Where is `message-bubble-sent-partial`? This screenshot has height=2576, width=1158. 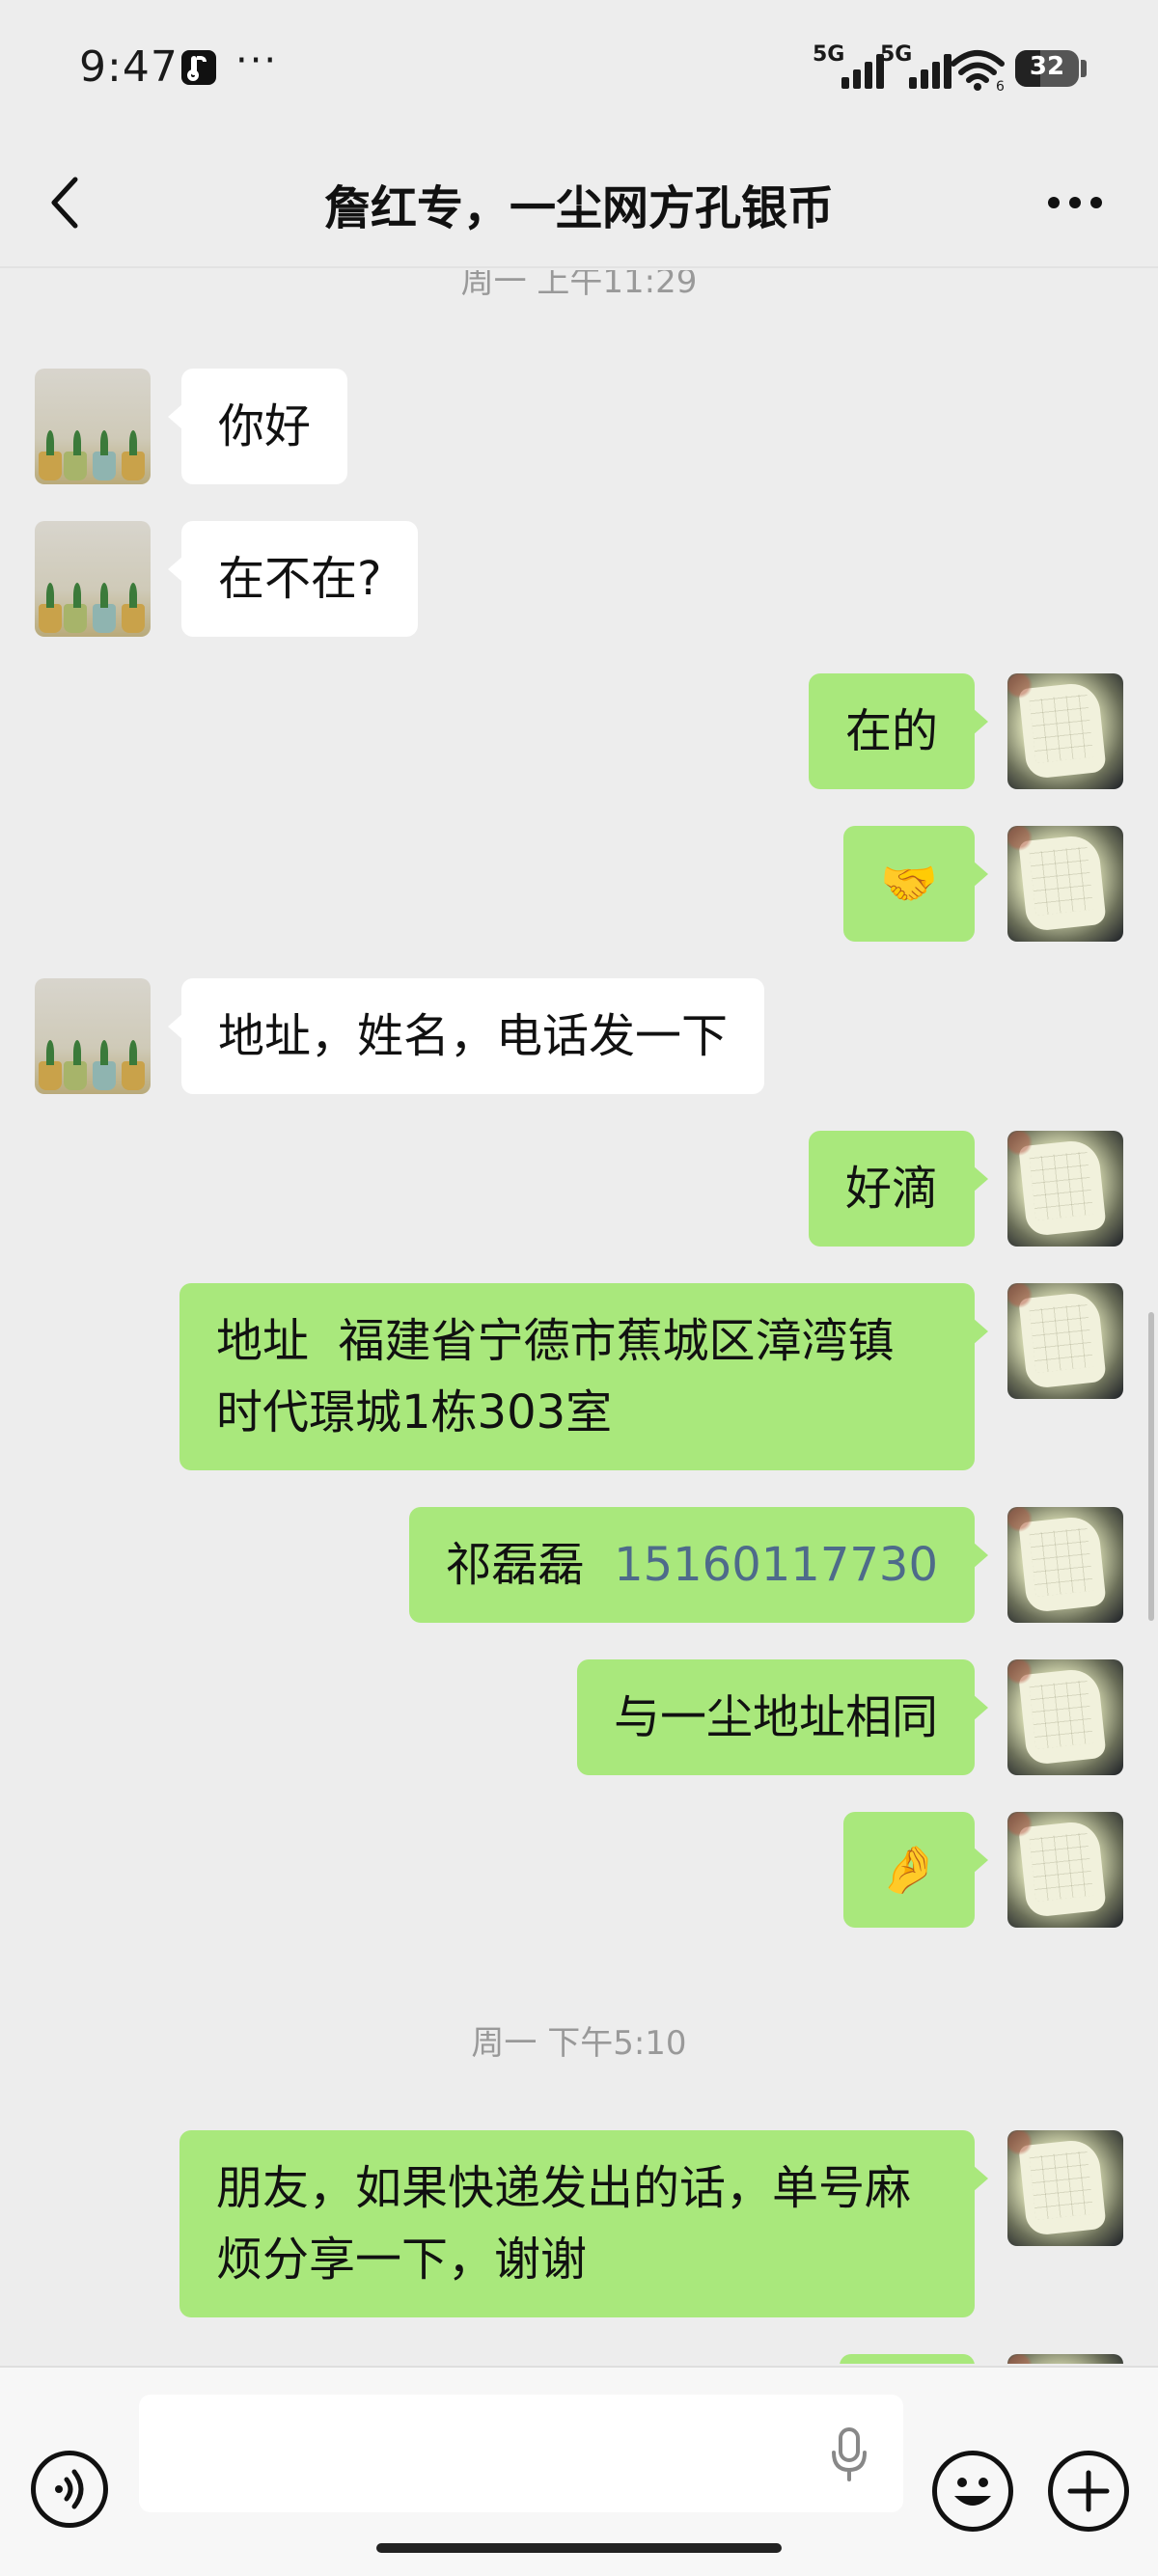
message-bubble-sent-partial is located at coordinates (907, 2359).